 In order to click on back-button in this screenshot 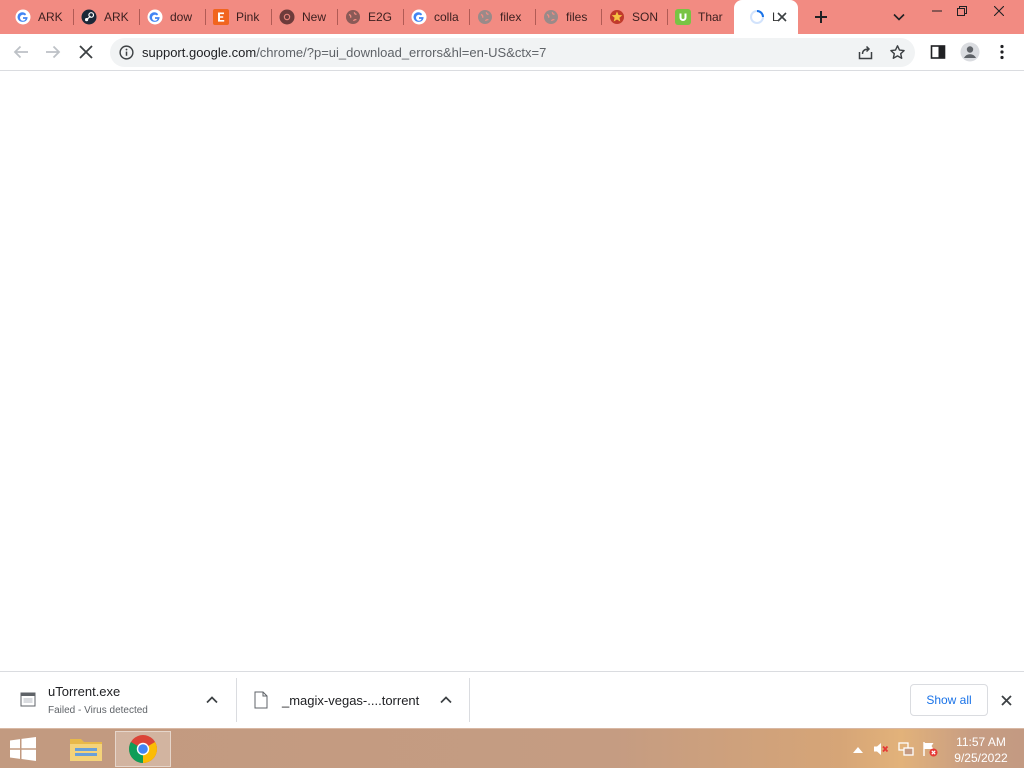, I will do `click(21, 52)`.